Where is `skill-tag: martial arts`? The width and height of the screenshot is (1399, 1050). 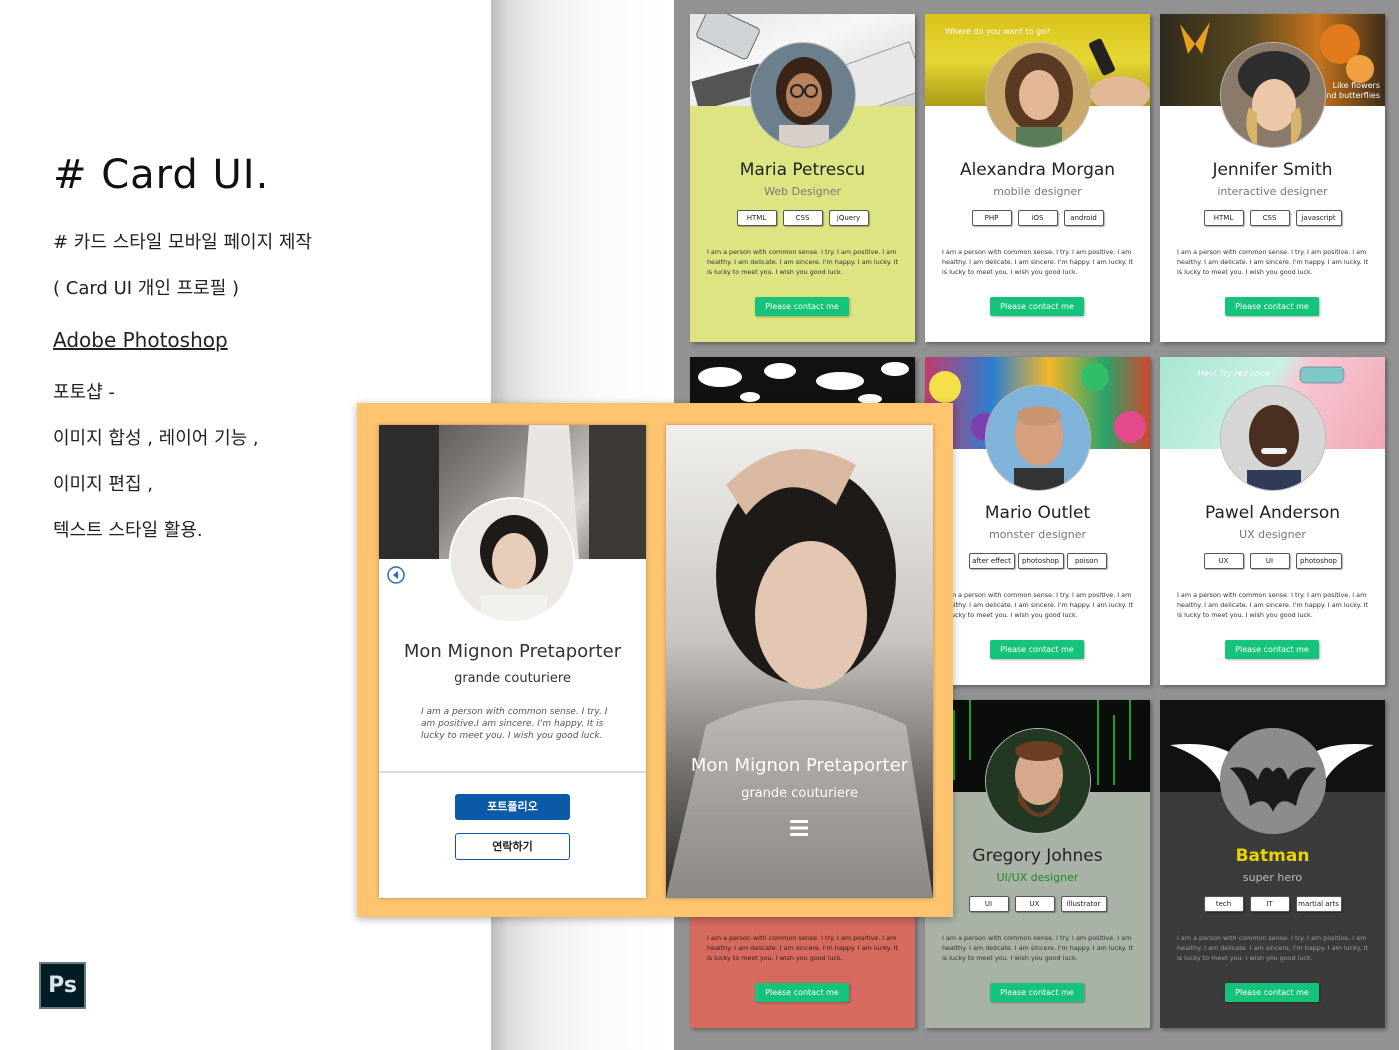
skill-tag: martial arts is located at coordinates (1318, 904).